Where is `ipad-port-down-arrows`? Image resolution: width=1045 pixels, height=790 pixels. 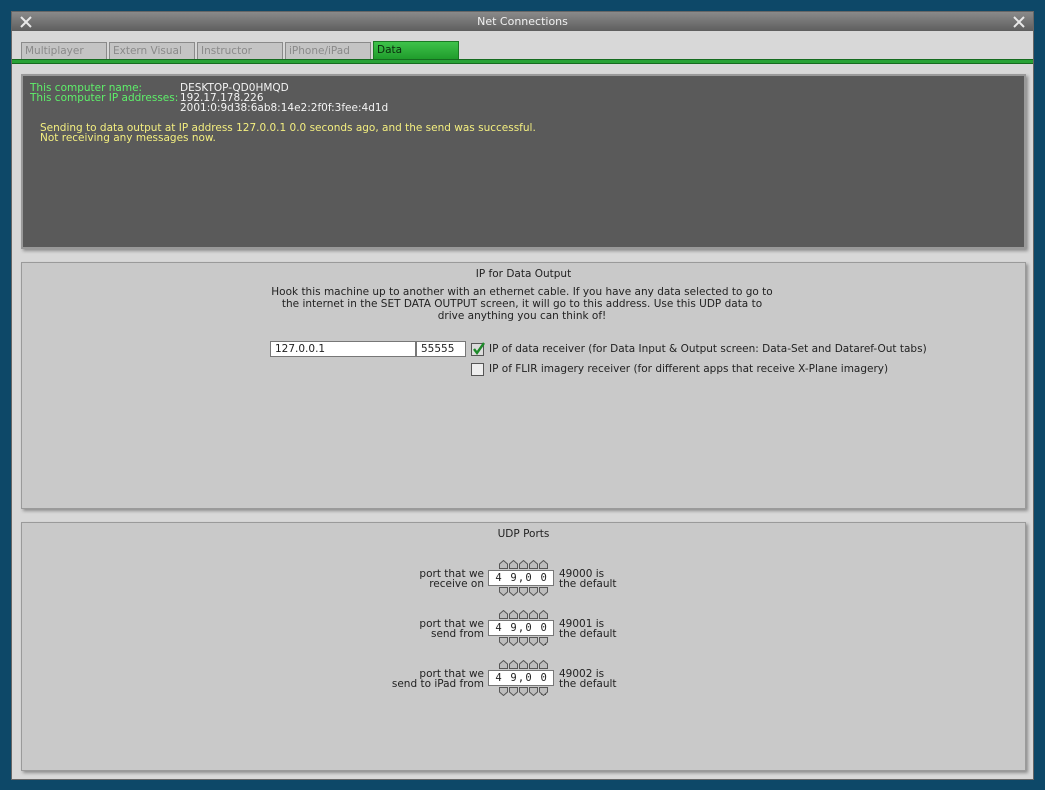
ipad-port-down-arrows is located at coordinates (523, 691).